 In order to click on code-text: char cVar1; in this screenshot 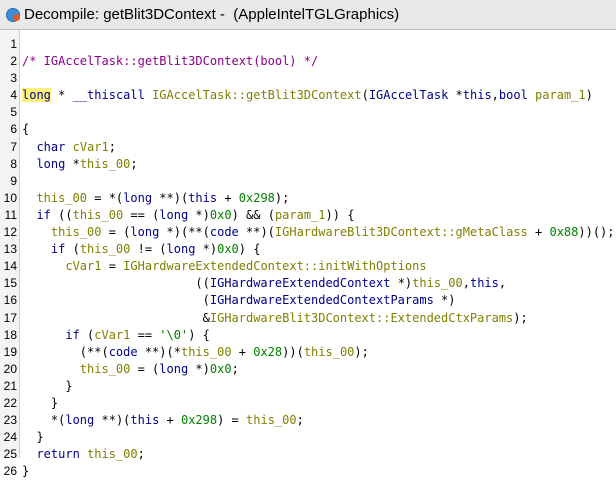, I will do `click(69, 147)`.